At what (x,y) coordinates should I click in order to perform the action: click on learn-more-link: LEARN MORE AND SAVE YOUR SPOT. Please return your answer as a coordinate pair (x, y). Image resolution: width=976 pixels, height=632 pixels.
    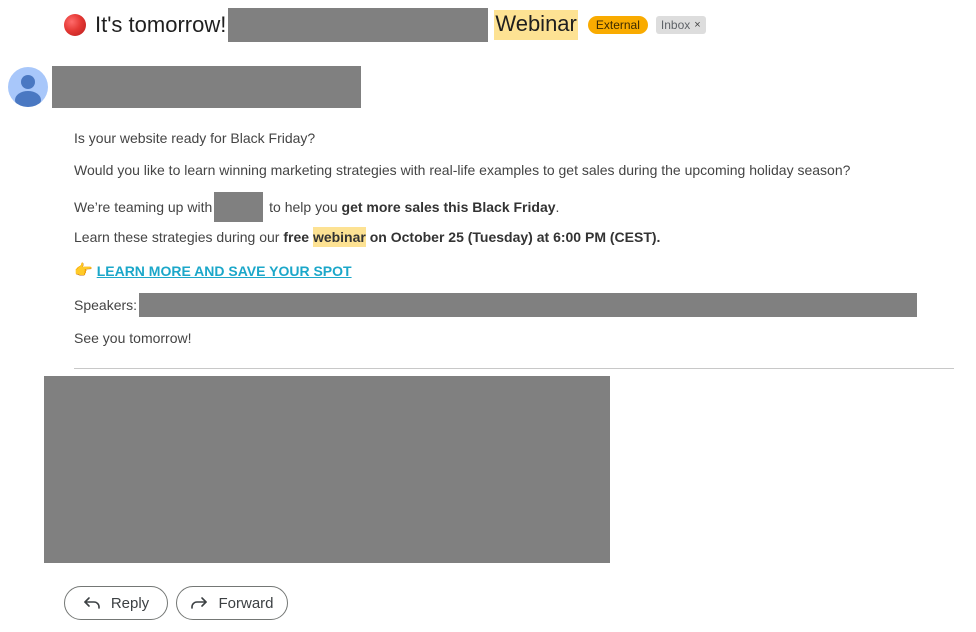
    Looking at the image, I should click on (224, 271).